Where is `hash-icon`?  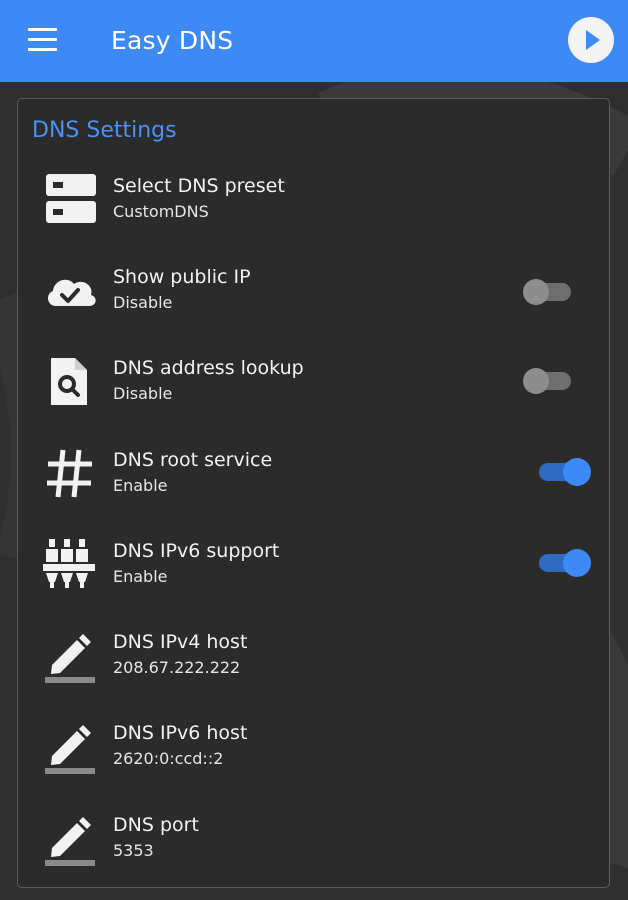
hash-icon is located at coordinates (69, 473).